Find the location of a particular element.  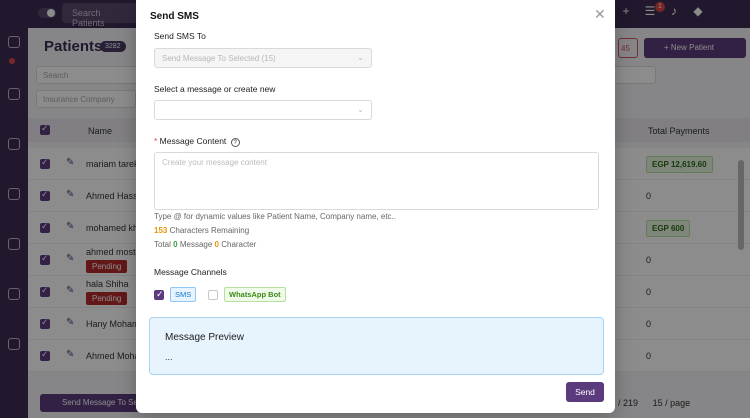

close-icon: ✕ is located at coordinates (600, 14).